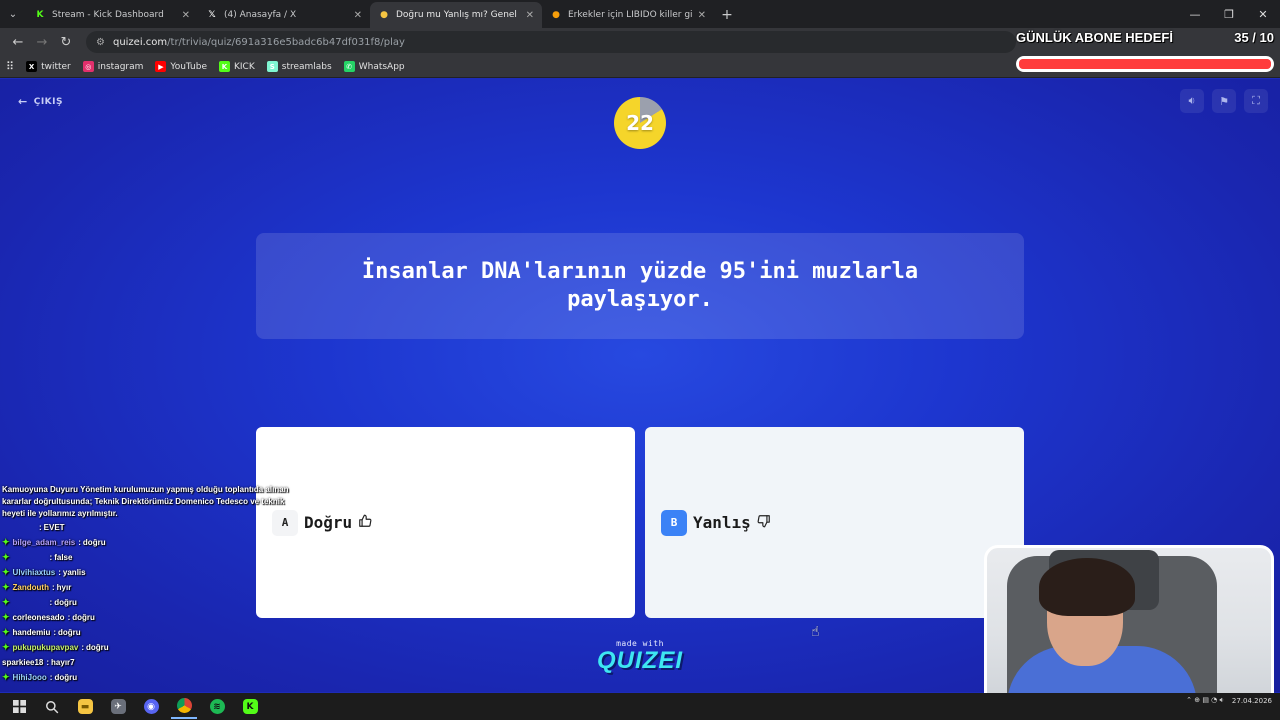 Image resolution: width=1280 pixels, height=720 pixels. I want to click on answer-option-a: A Doğru, so click(445, 522).